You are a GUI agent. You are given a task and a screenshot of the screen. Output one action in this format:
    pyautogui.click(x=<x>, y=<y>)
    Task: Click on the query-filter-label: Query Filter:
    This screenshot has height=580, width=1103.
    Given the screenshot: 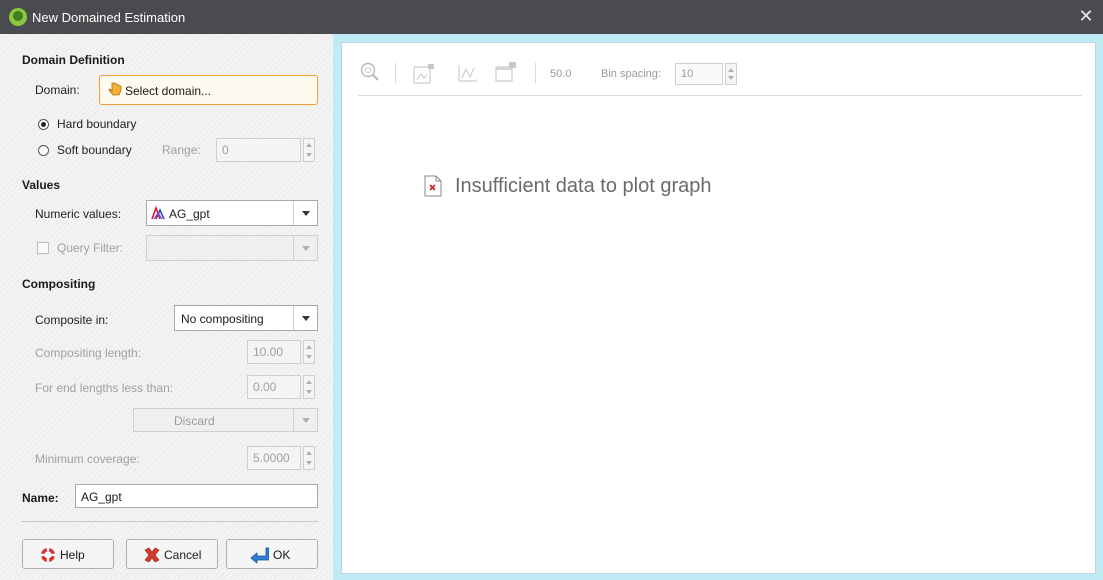 What is the action you would take?
    pyautogui.click(x=90, y=248)
    